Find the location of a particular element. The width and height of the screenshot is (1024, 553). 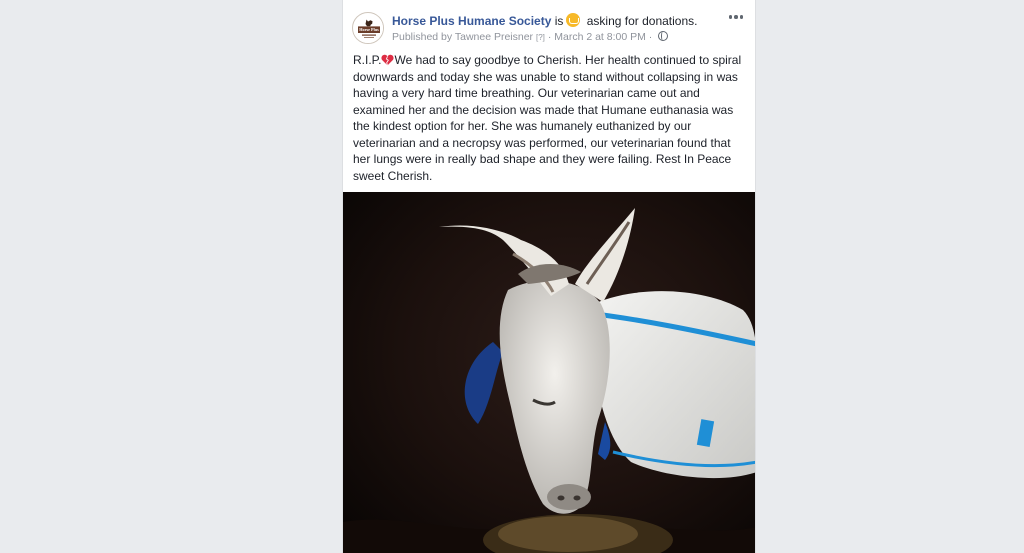

help-icon: [?] is located at coordinates (540, 37).